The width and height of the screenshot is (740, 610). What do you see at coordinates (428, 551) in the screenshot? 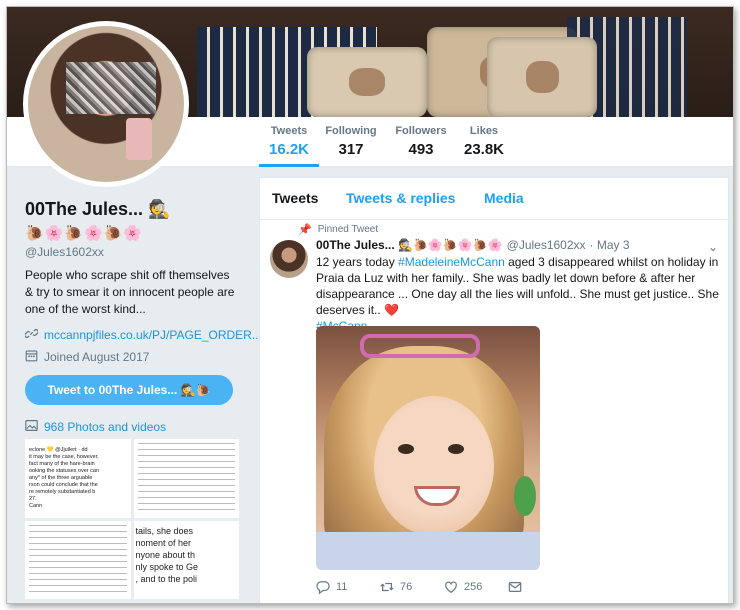
I see `photo-shirt` at bounding box center [428, 551].